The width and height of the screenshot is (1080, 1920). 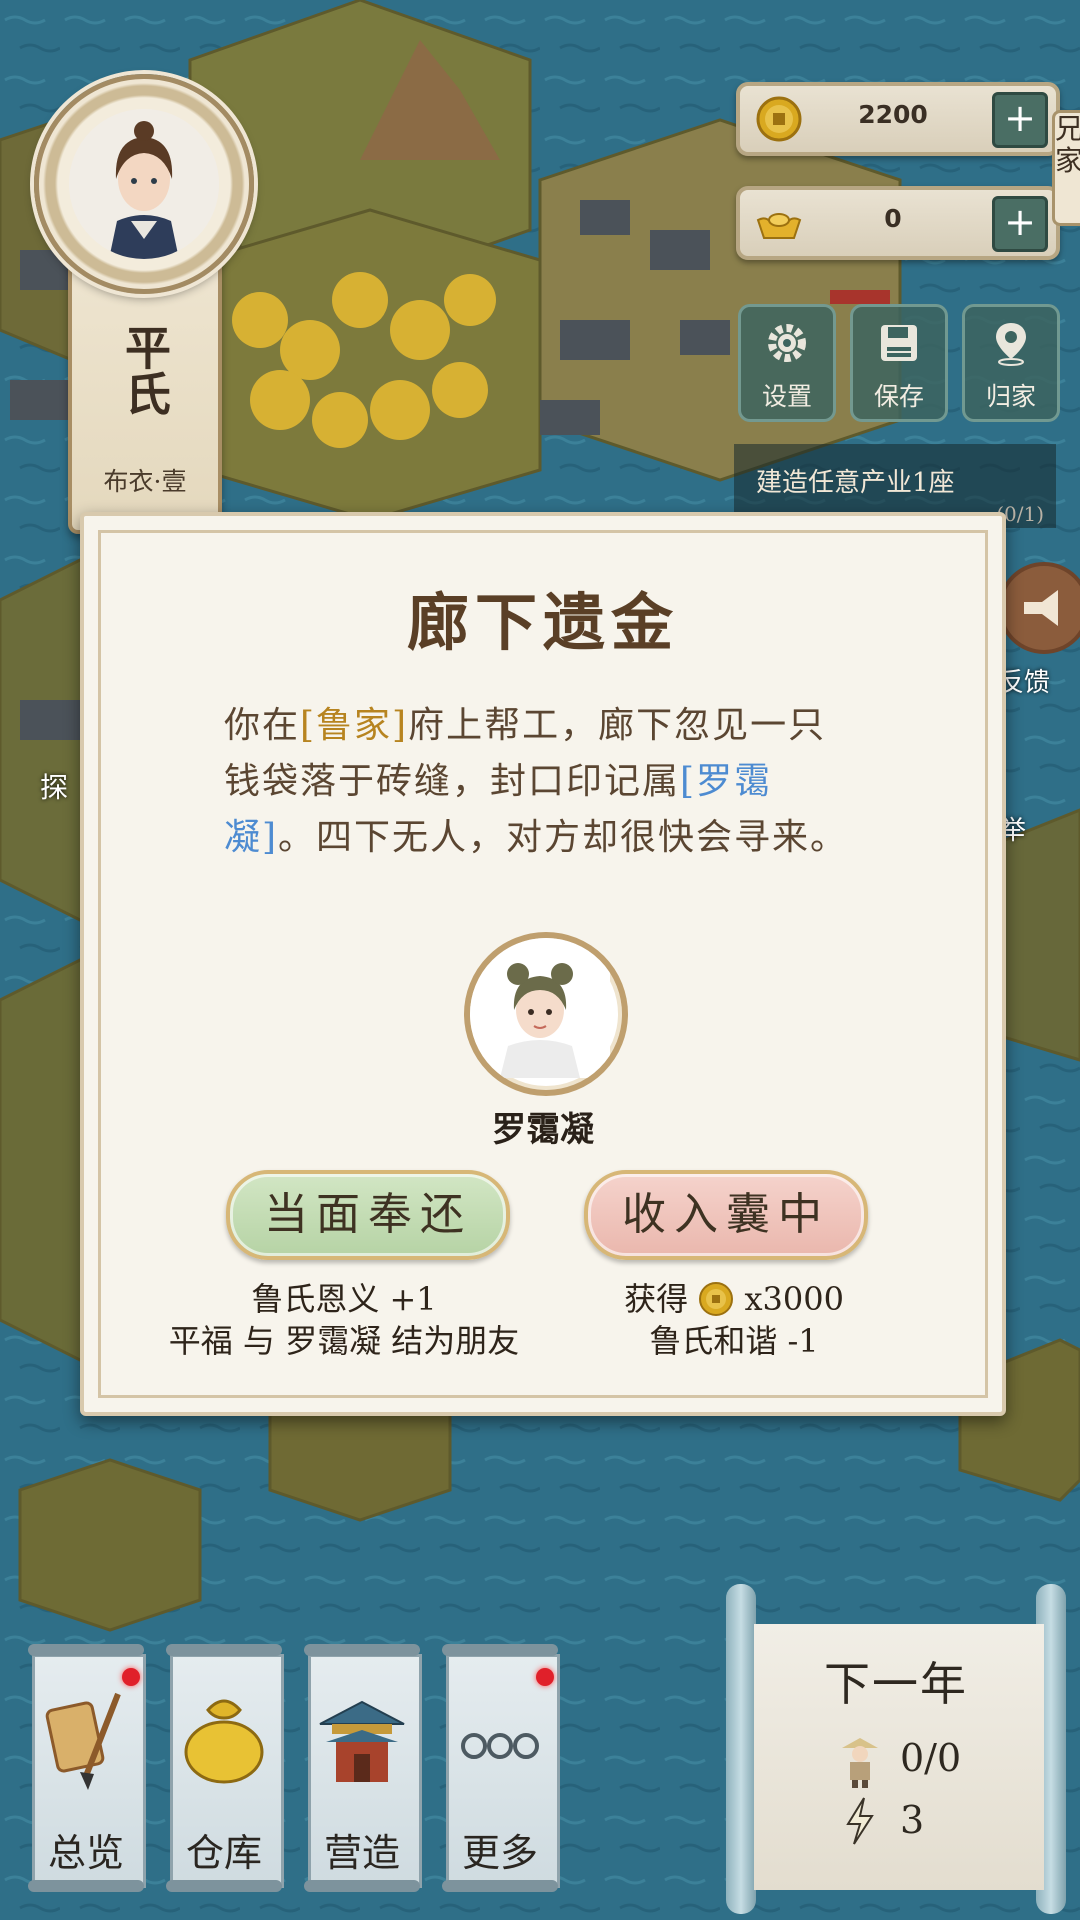 What do you see at coordinates (779, 226) in the screenshot?
I see `gold-ingot-icon` at bounding box center [779, 226].